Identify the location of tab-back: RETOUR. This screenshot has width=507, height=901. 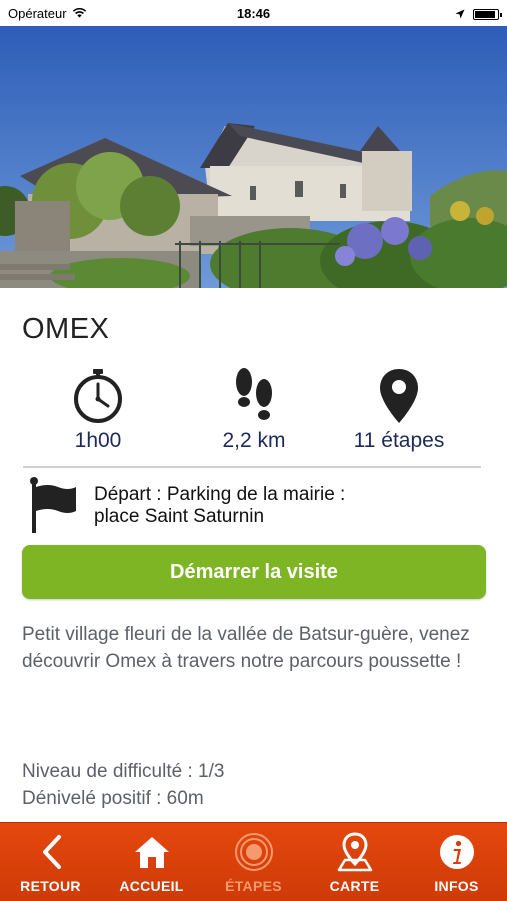
(50, 862).